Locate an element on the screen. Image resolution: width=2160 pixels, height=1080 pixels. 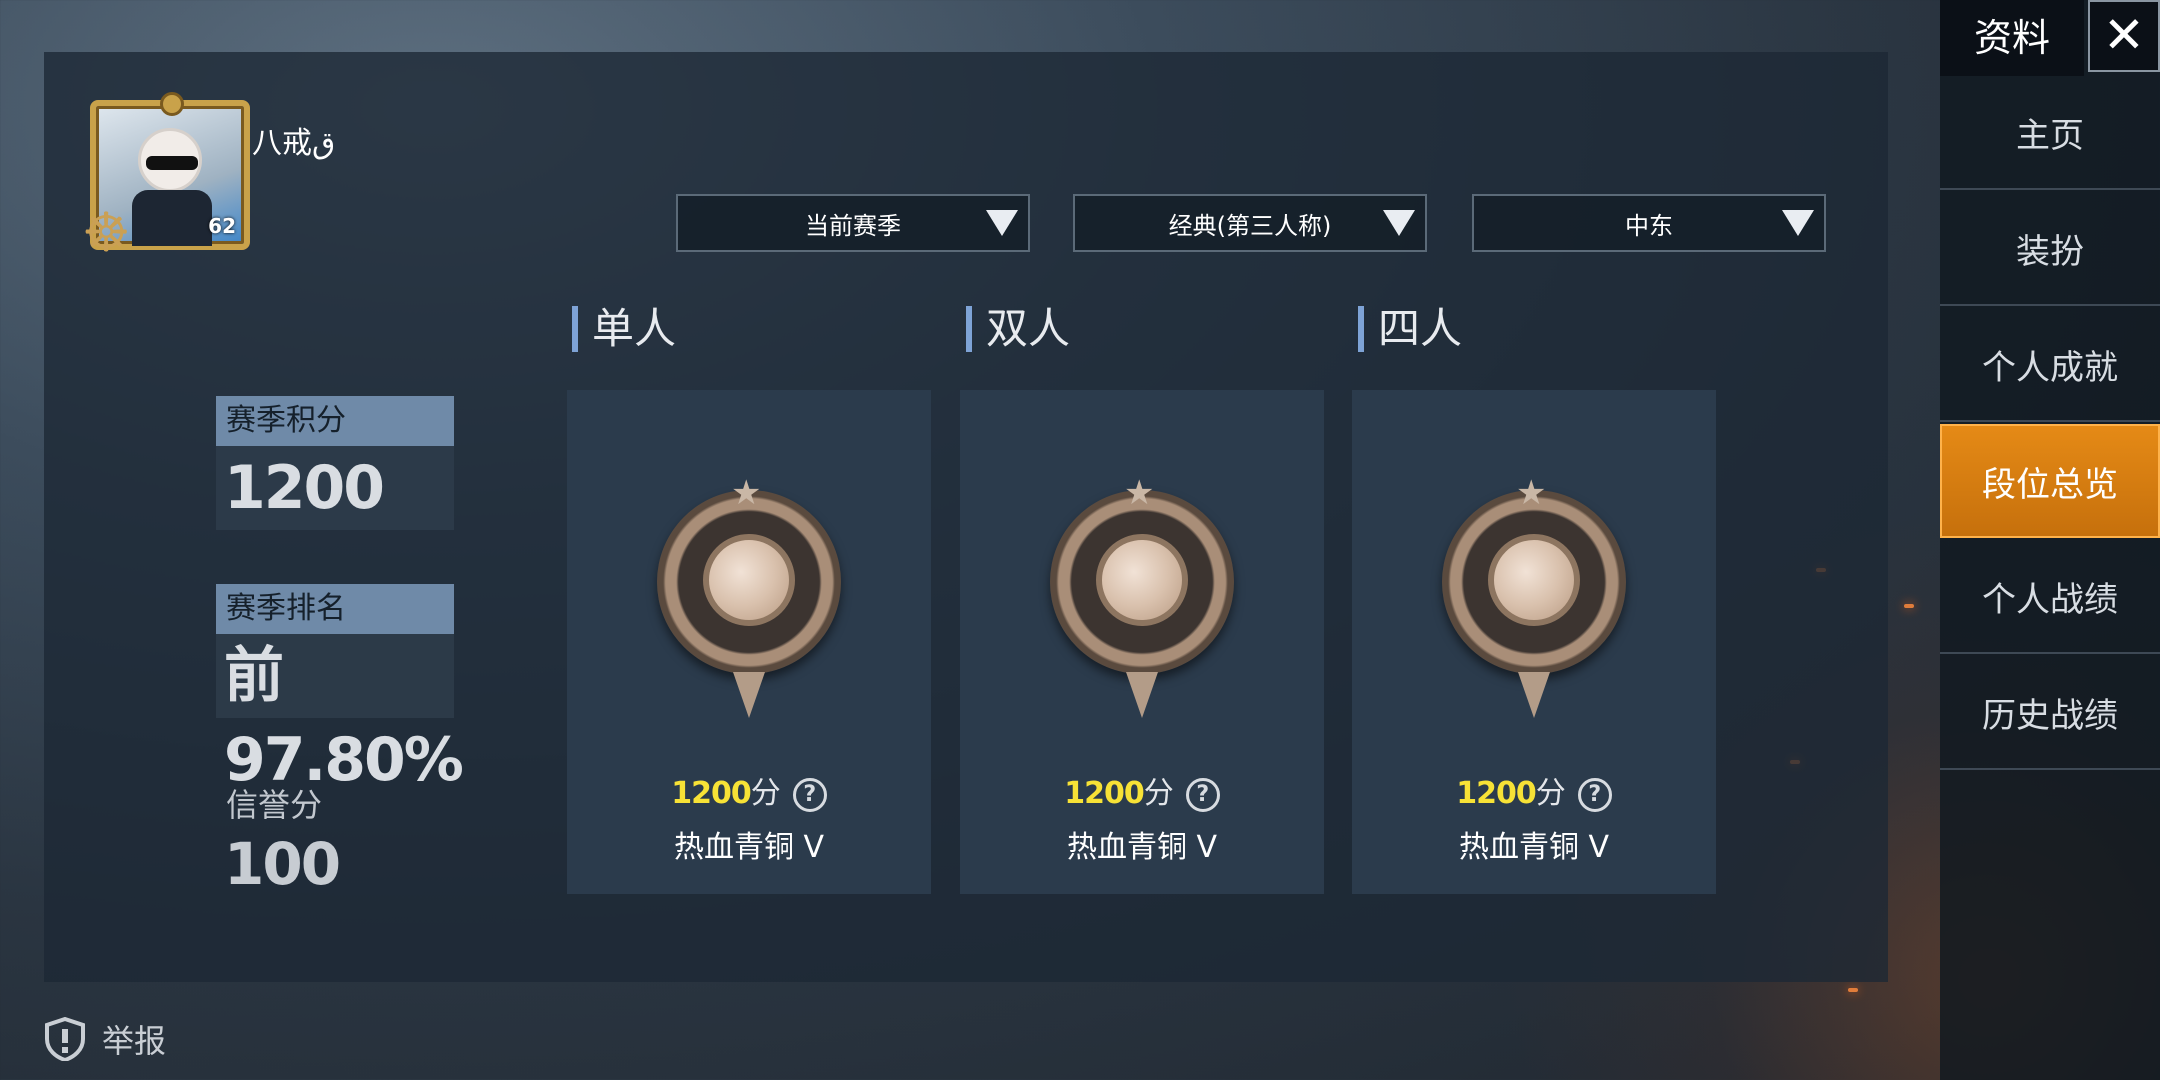
season-points-label: 赛季积分 is located at coordinates (335, 421).